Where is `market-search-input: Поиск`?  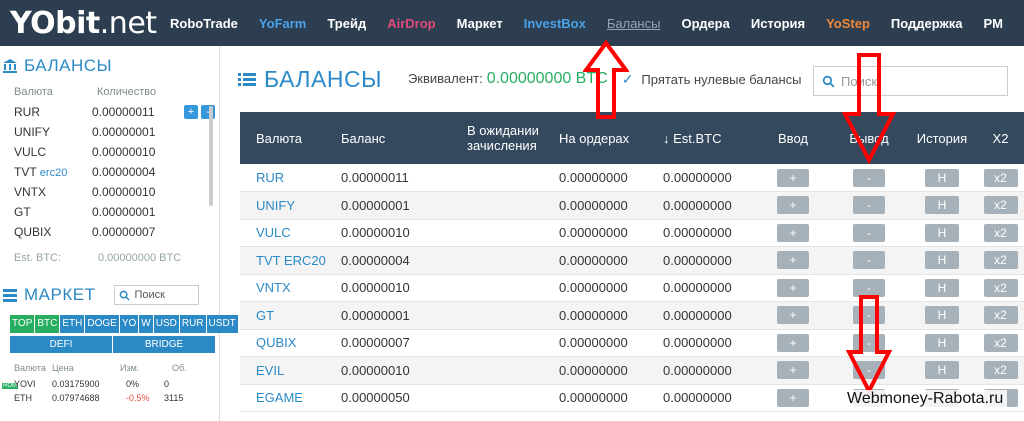 market-search-input: Поиск is located at coordinates (157, 295).